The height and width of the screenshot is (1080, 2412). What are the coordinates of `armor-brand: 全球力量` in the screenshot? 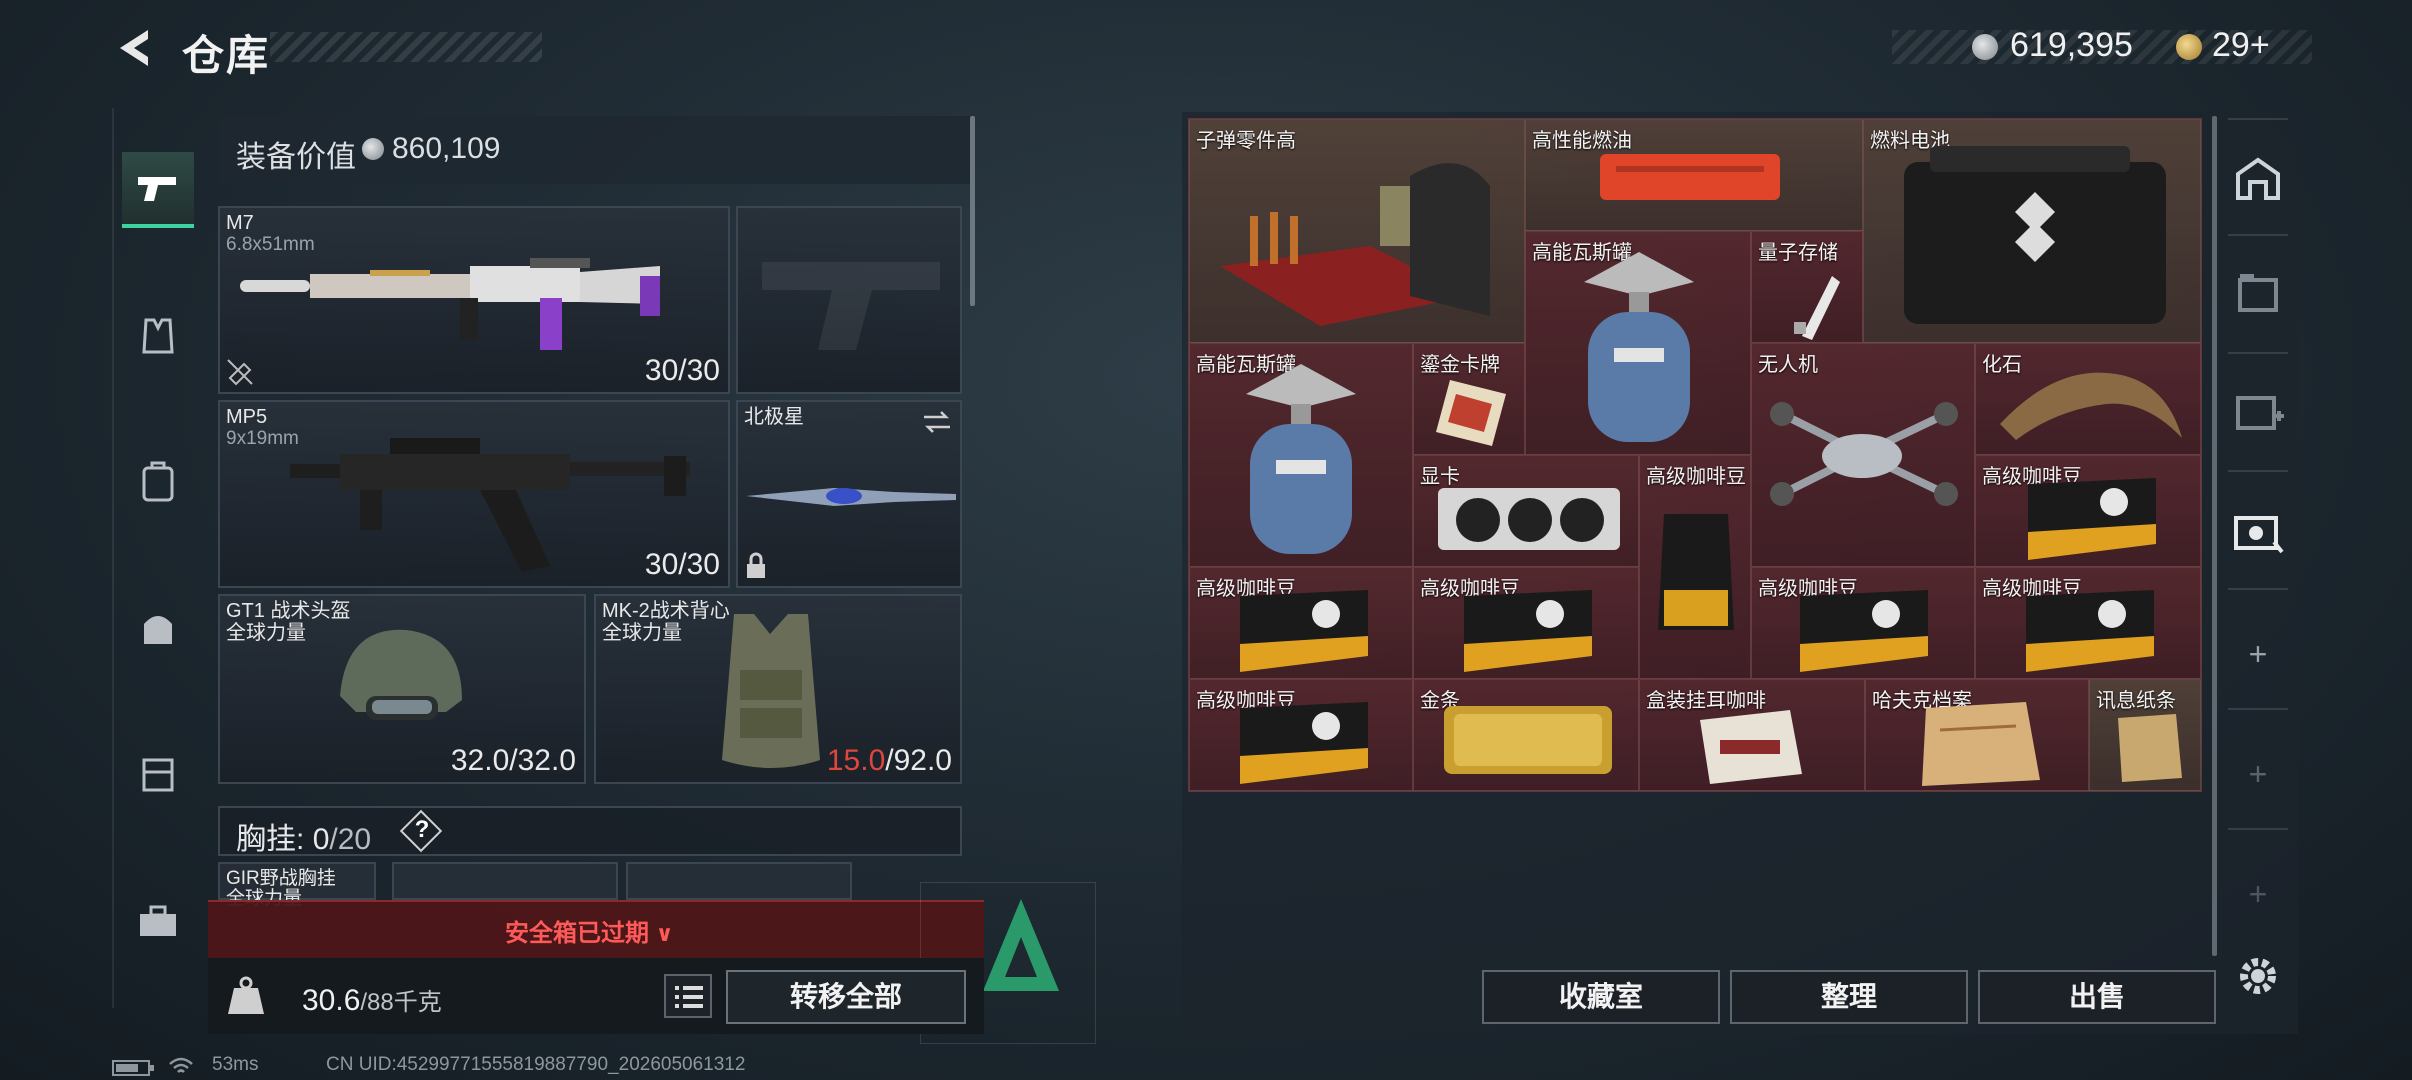 It's located at (642, 633).